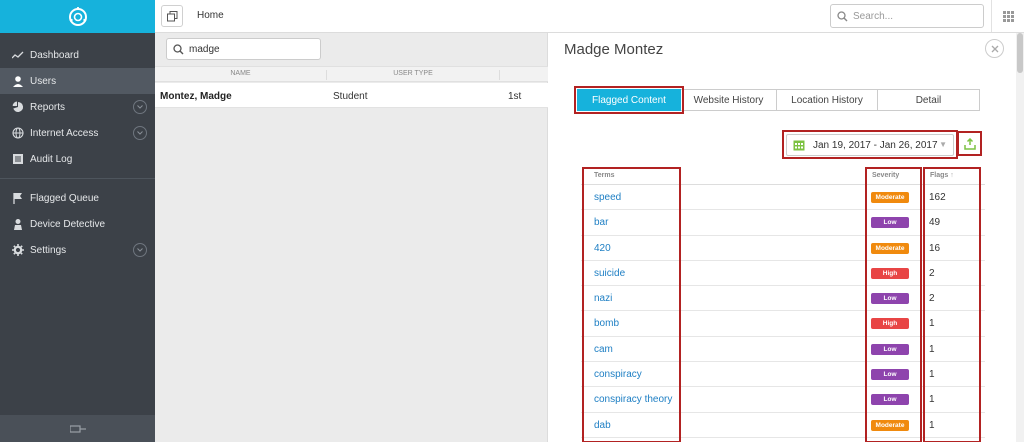 Image resolution: width=1024 pixels, height=442 pixels. I want to click on user-name: Montez, Madge, so click(196, 96).